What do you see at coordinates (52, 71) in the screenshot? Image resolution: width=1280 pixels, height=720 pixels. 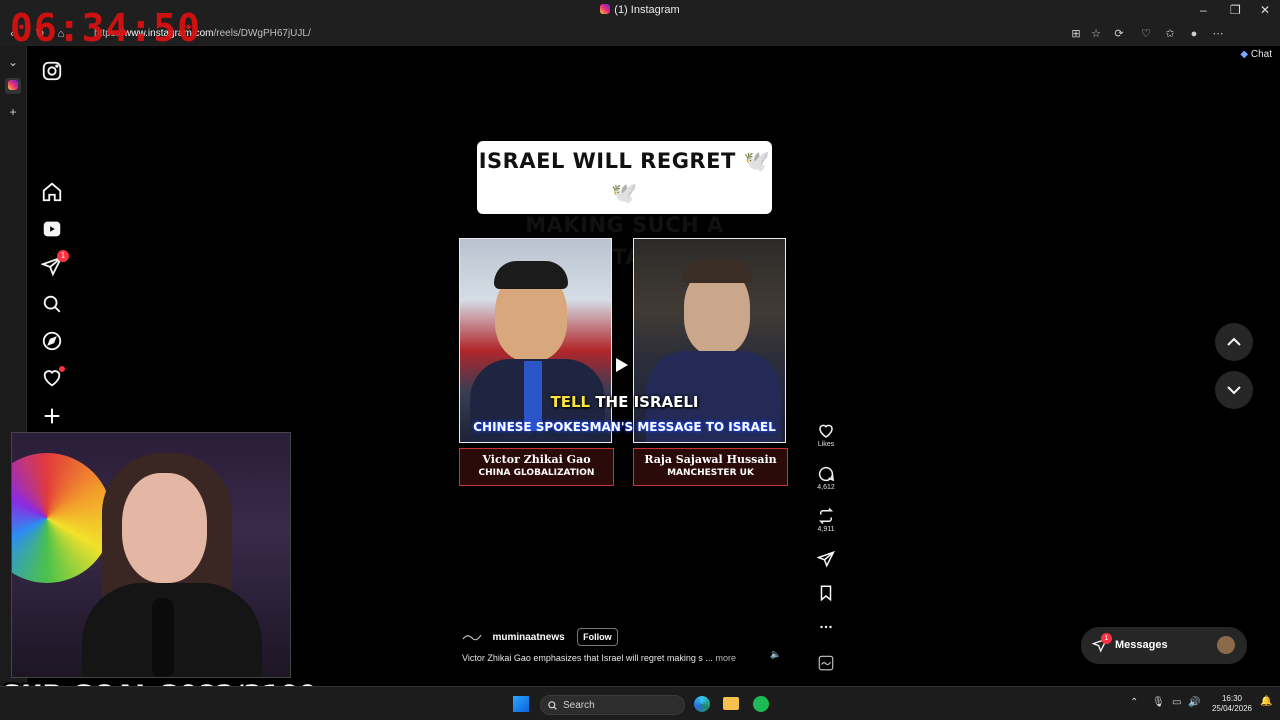 I see `instagram-logo-icon` at bounding box center [52, 71].